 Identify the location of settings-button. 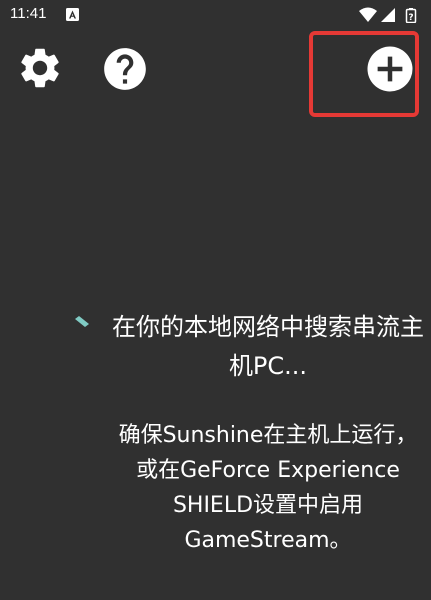
(40, 68).